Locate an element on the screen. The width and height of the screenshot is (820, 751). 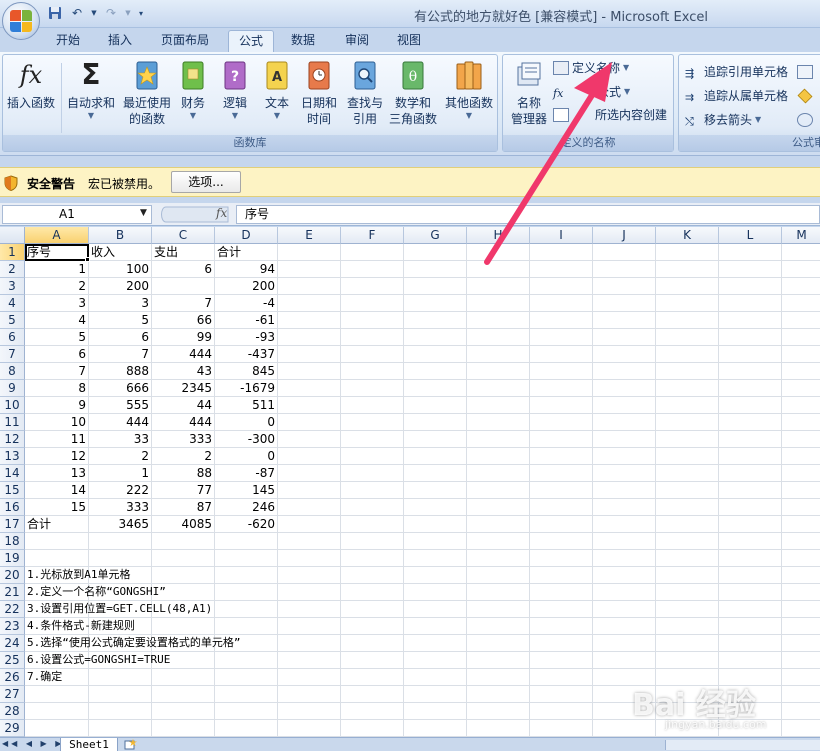
data-cell: -1679 is located at coordinates (246, 388).